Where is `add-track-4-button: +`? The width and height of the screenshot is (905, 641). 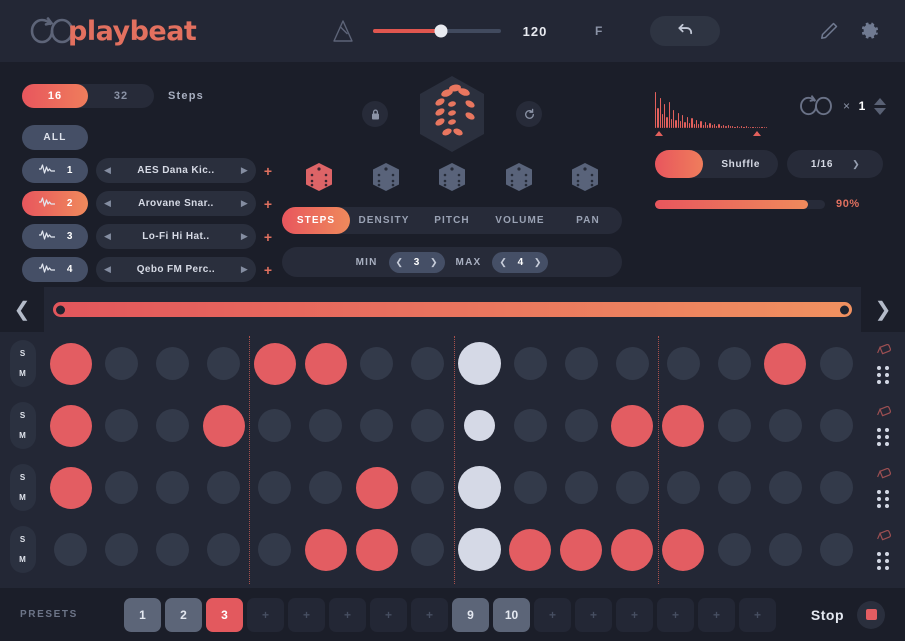
add-track-4-button: + is located at coordinates (268, 270).